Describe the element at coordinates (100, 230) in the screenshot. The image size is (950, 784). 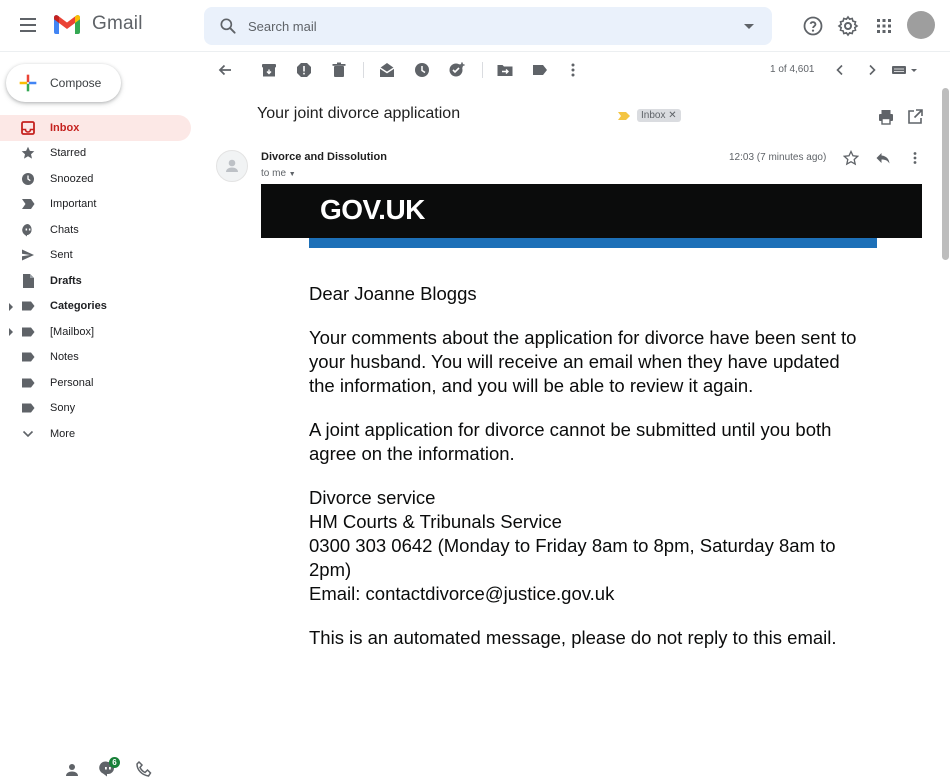
I see `sidebar-item-chats: Chats` at that location.